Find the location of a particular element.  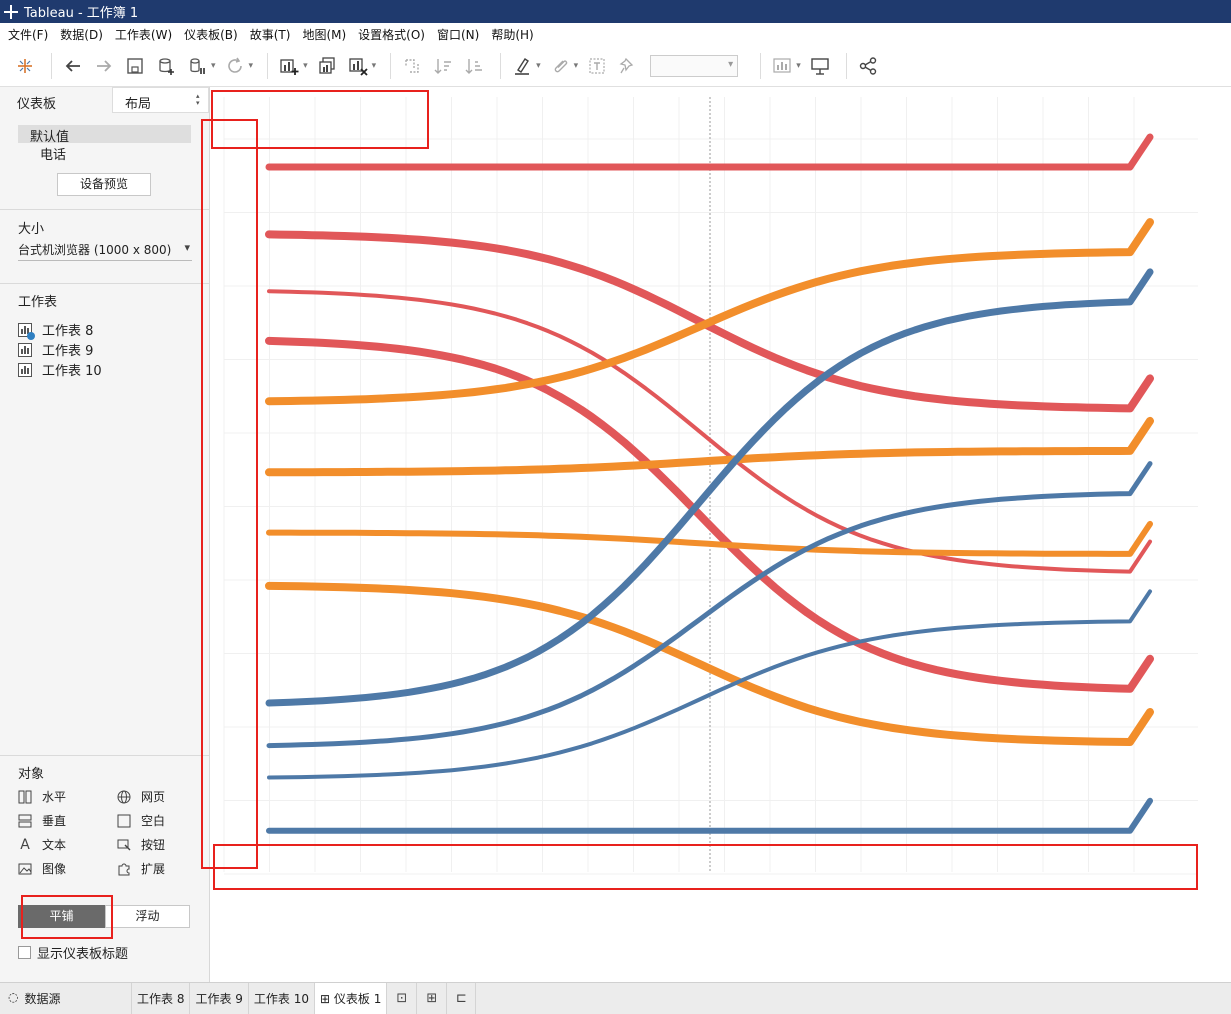

object-button: 按钮 is located at coordinates (141, 844).